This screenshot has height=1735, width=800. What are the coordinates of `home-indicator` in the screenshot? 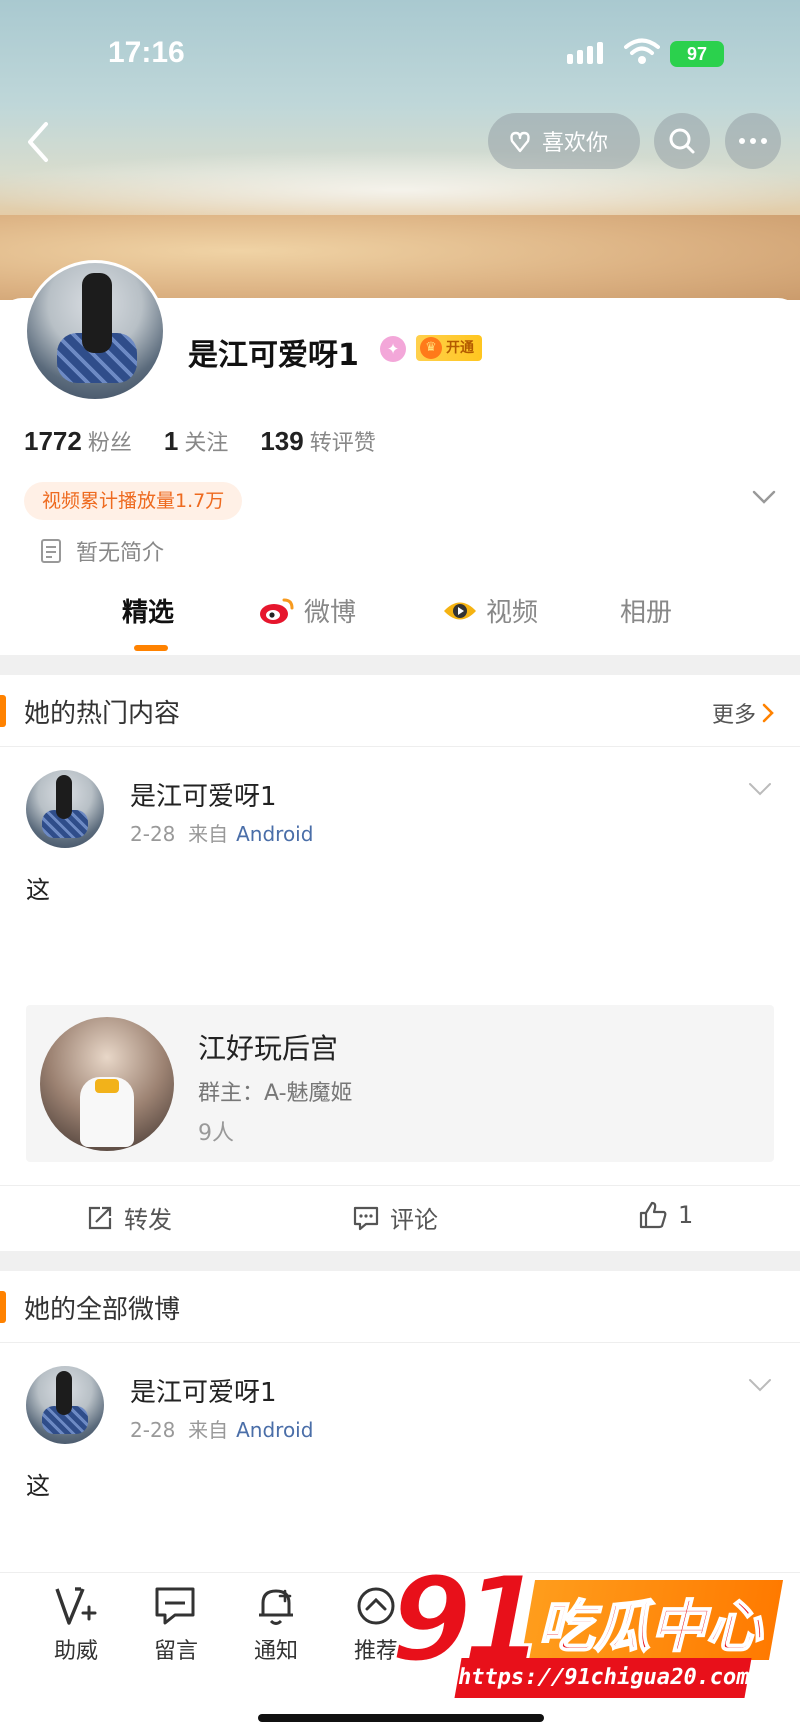 It's located at (401, 1718).